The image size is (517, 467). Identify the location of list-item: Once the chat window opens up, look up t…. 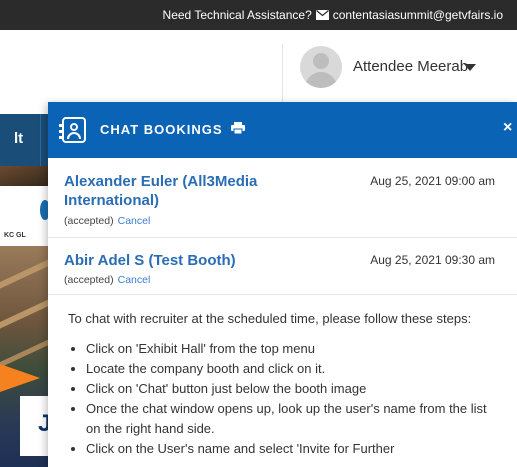
(287, 419).